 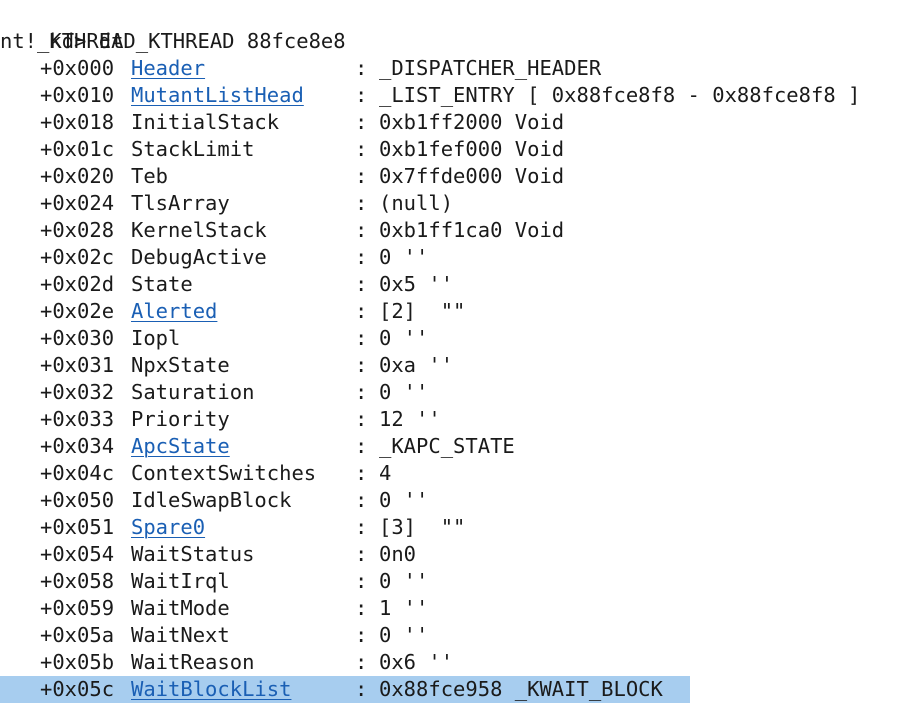 What do you see at coordinates (222, 41) in the screenshot?
I see `command-text: dt _KTHREAD 88fce8e8` at bounding box center [222, 41].